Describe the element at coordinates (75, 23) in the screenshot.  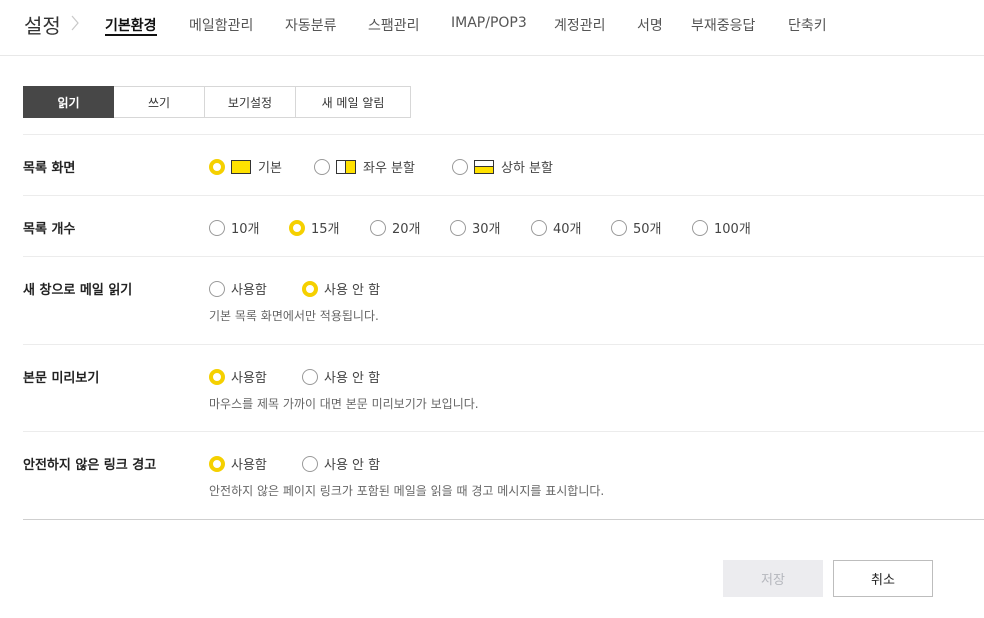
I see `chevron-right-icon` at that location.